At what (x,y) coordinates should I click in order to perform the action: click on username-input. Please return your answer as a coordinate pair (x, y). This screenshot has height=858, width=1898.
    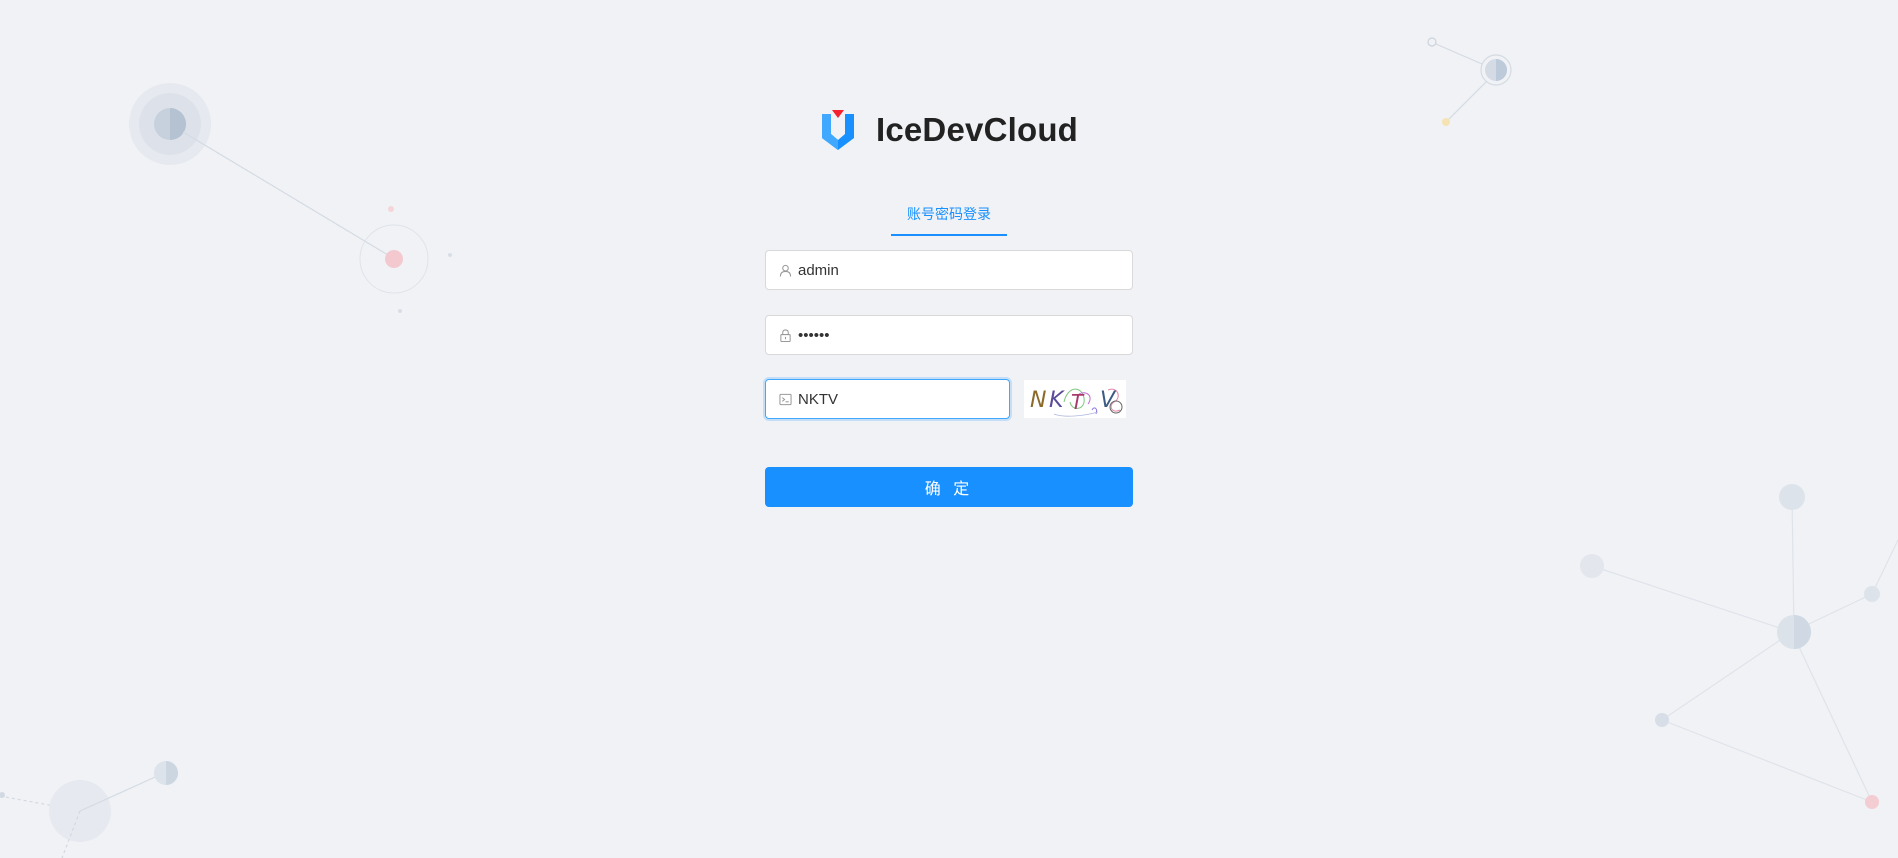
    Looking at the image, I should click on (948, 270).